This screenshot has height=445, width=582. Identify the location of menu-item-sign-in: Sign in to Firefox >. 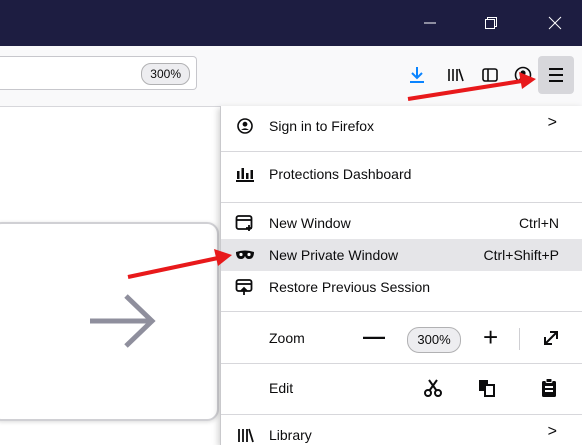
(401, 126).